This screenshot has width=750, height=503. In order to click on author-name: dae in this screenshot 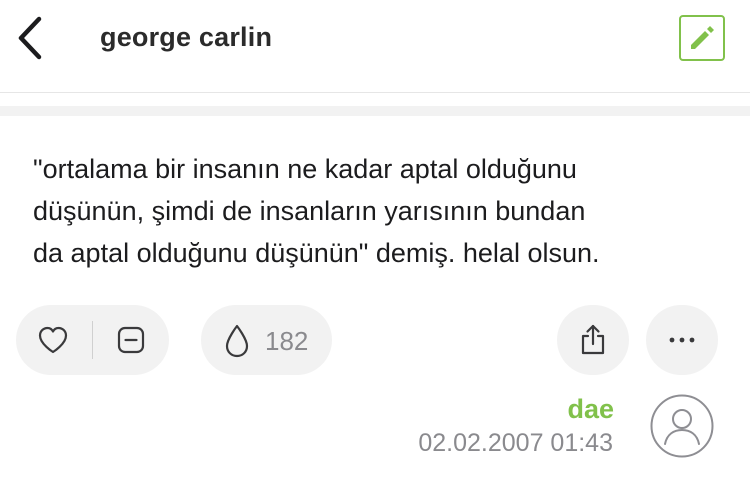, I will do `click(590, 409)`.